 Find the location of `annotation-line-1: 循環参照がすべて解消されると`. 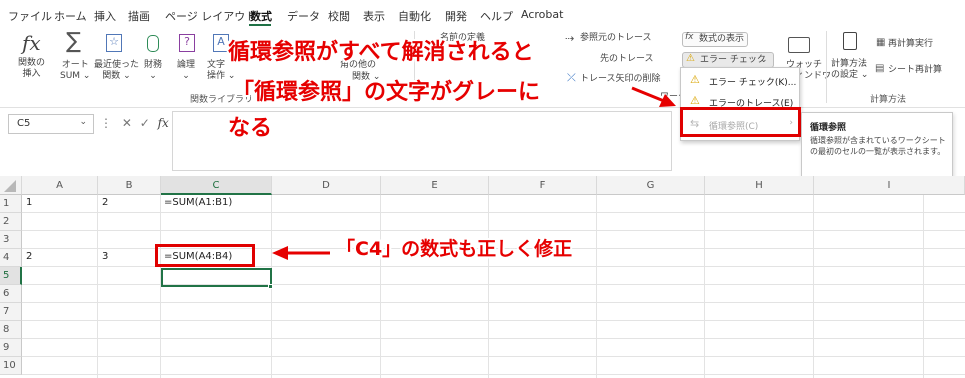

annotation-line-1: 循環参照がすべて解消されると is located at coordinates (381, 52).